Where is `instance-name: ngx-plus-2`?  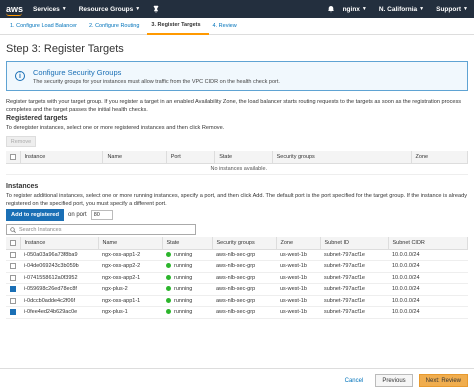
instance-name: ngx-plus-2 is located at coordinates (115, 289).